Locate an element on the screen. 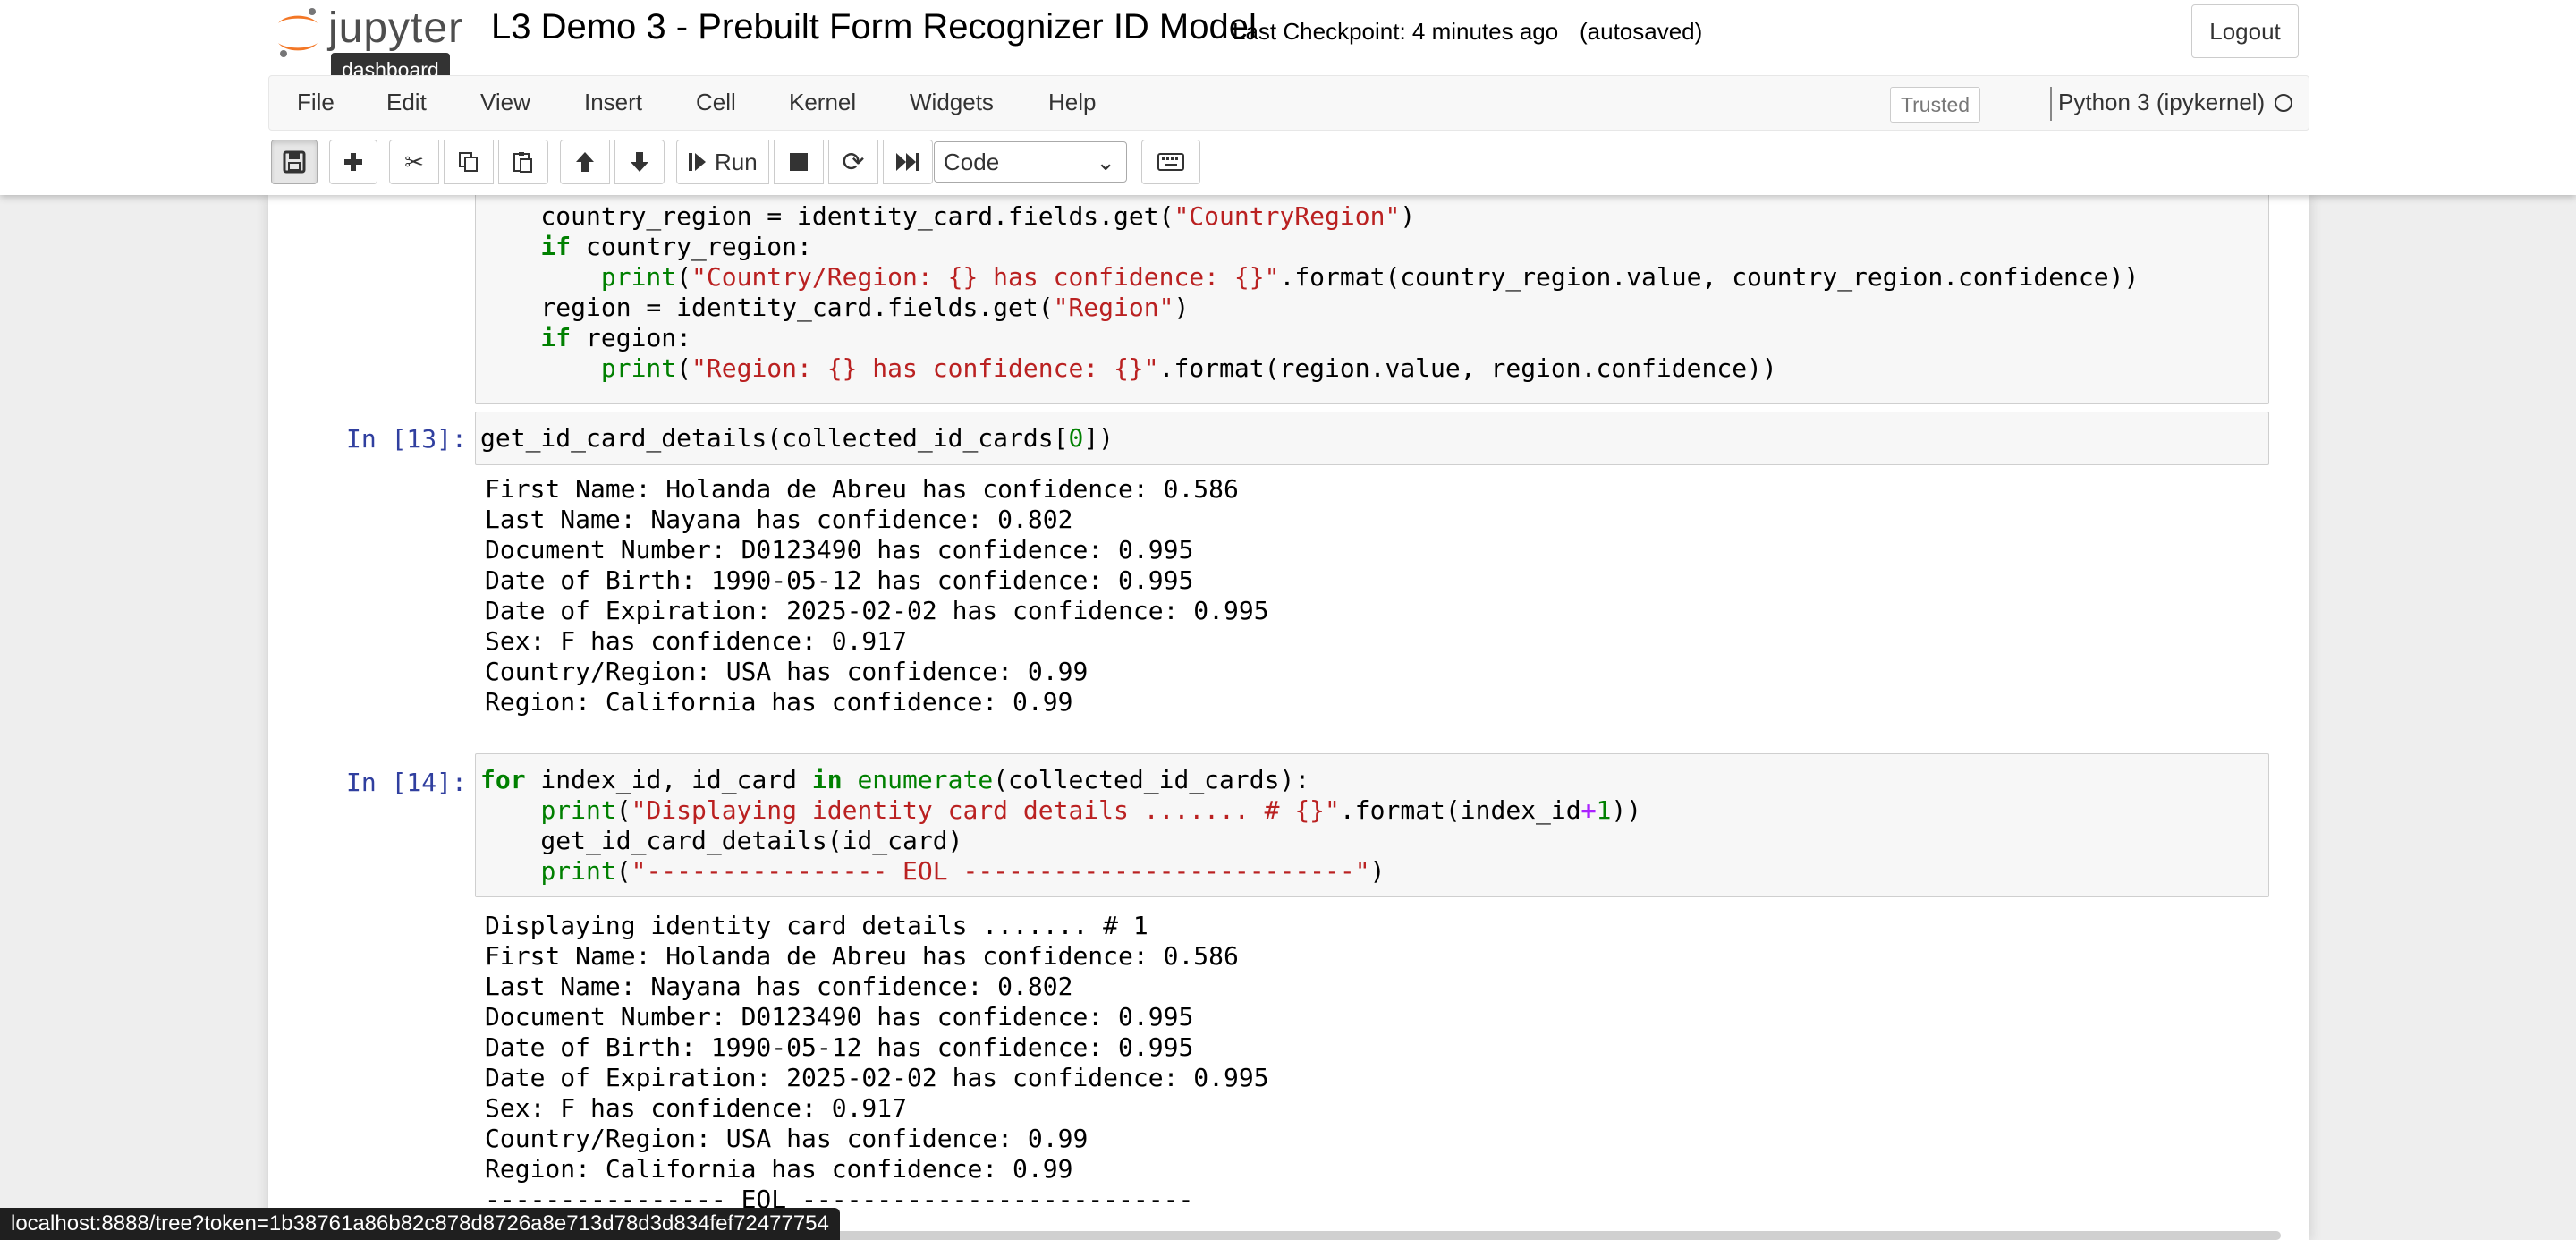 The image size is (2576, 1240). restart-icon: ⟳ is located at coordinates (853, 162).